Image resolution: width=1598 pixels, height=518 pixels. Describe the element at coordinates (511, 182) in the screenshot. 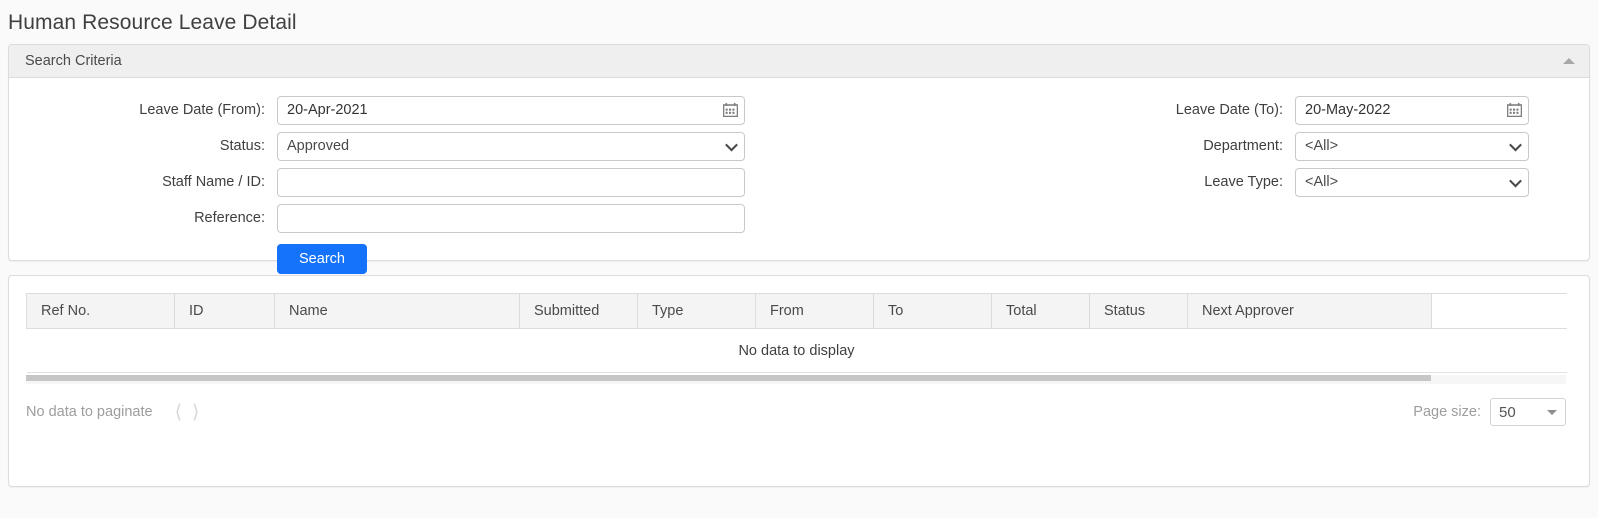

I see `staff-name-id-input` at that location.